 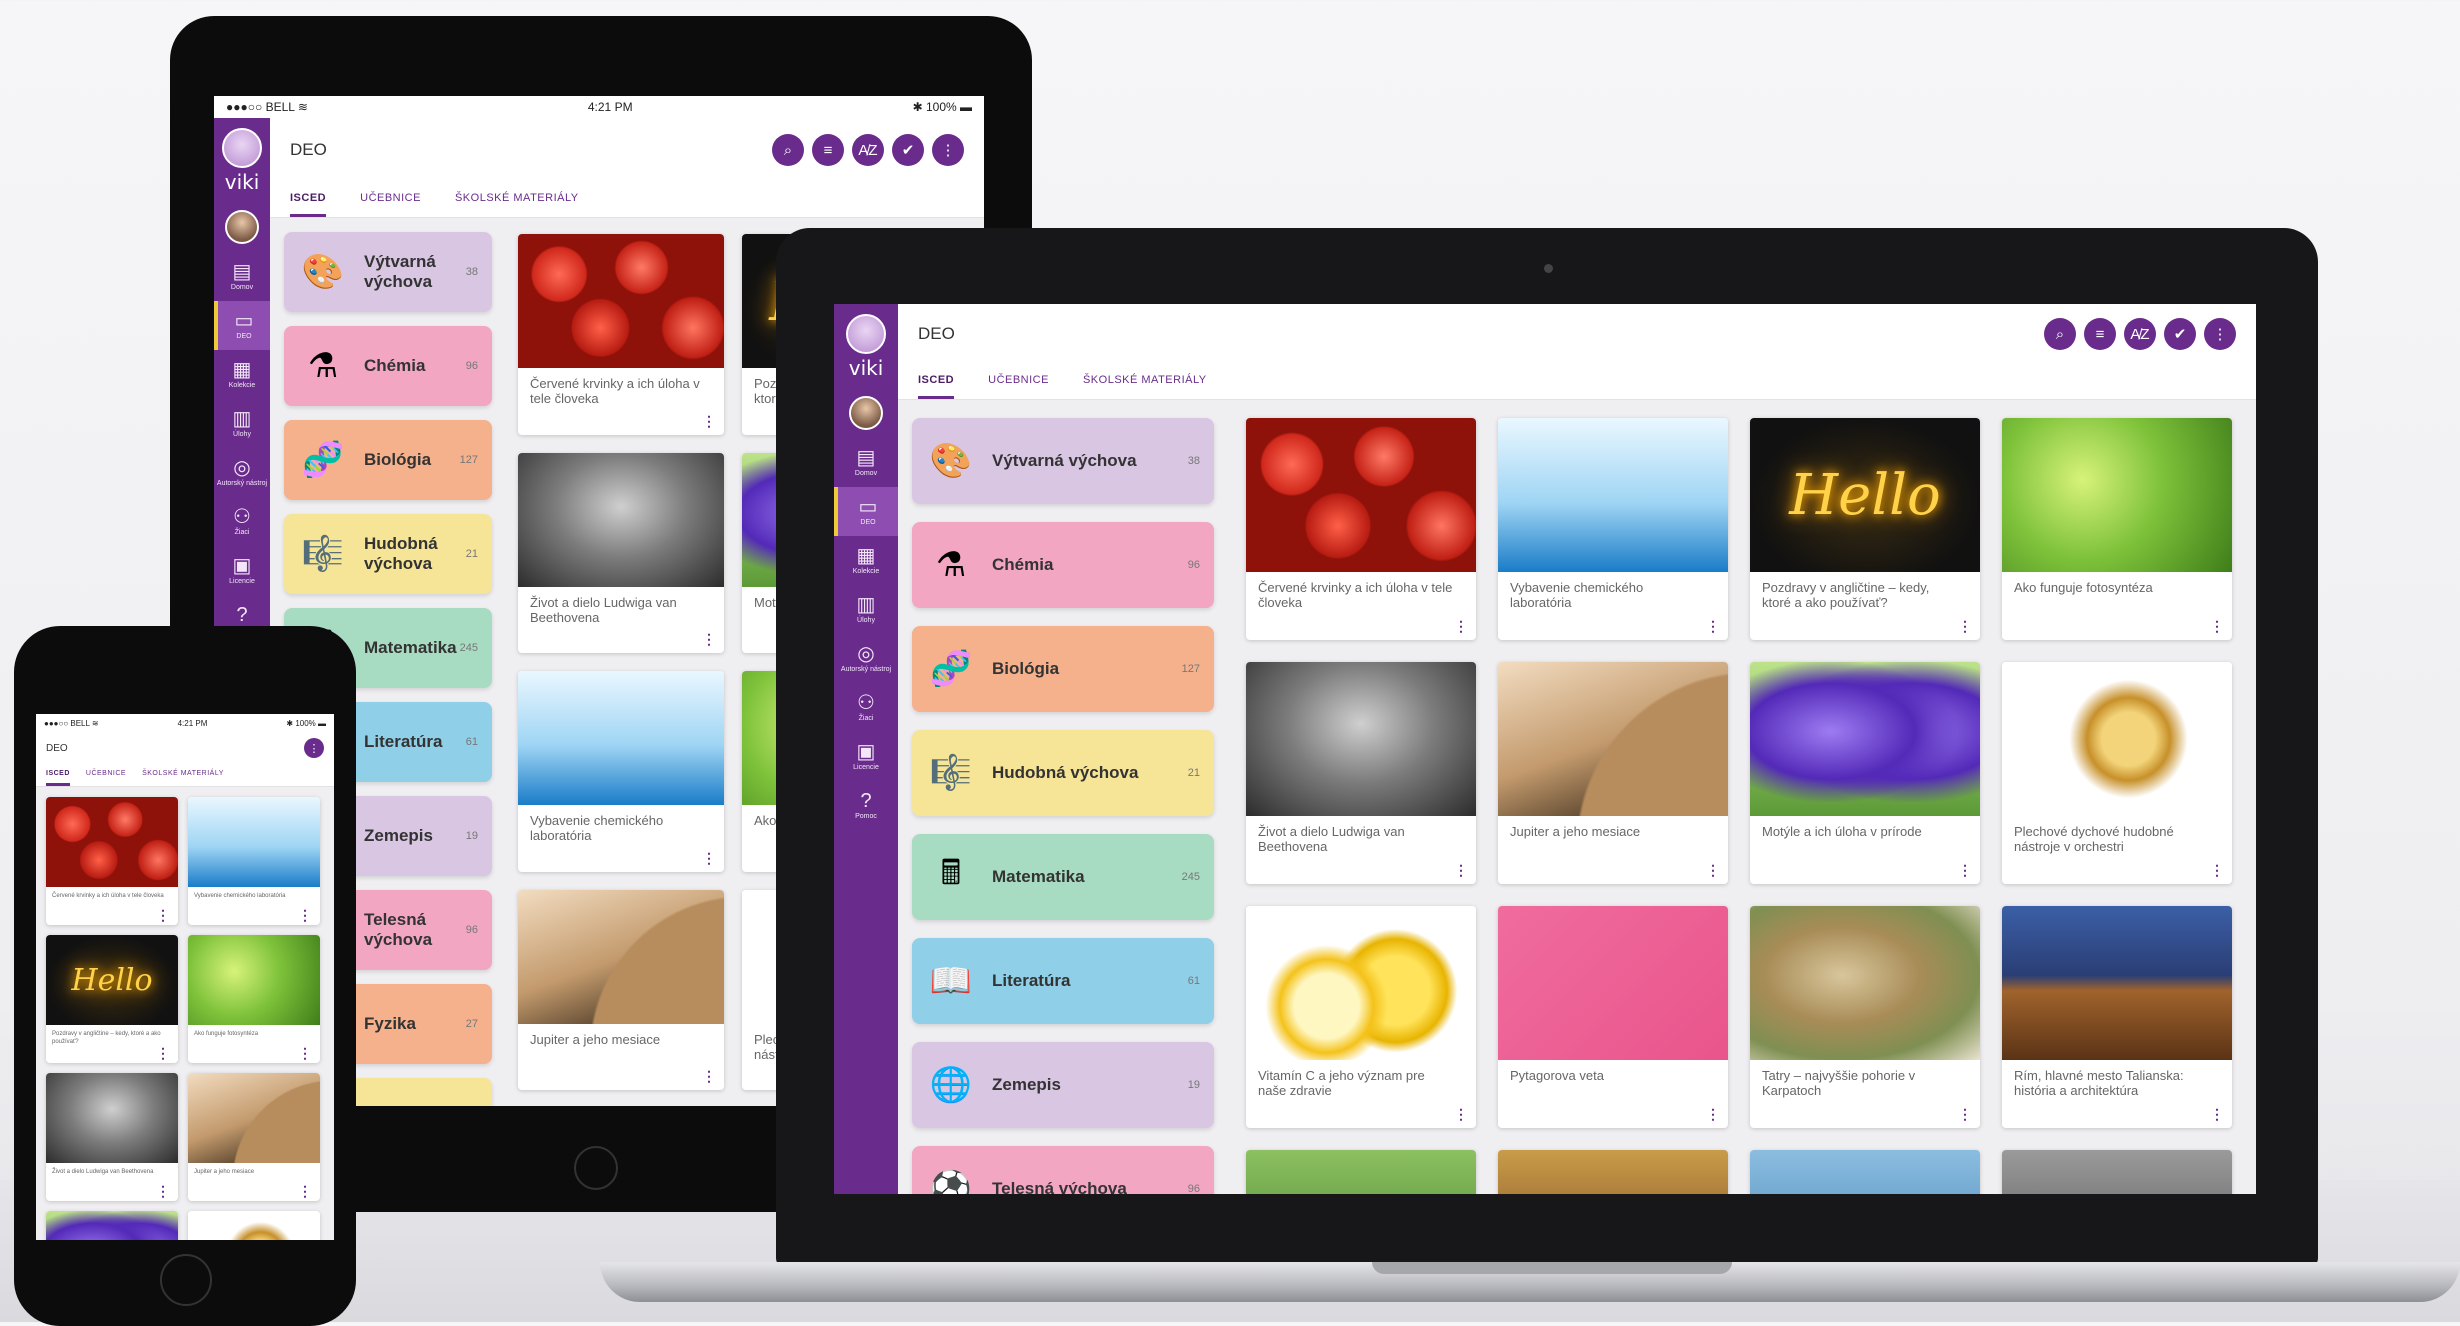 I want to click on rail-item-pomoc: ?Pomoc, so click(x=866, y=805).